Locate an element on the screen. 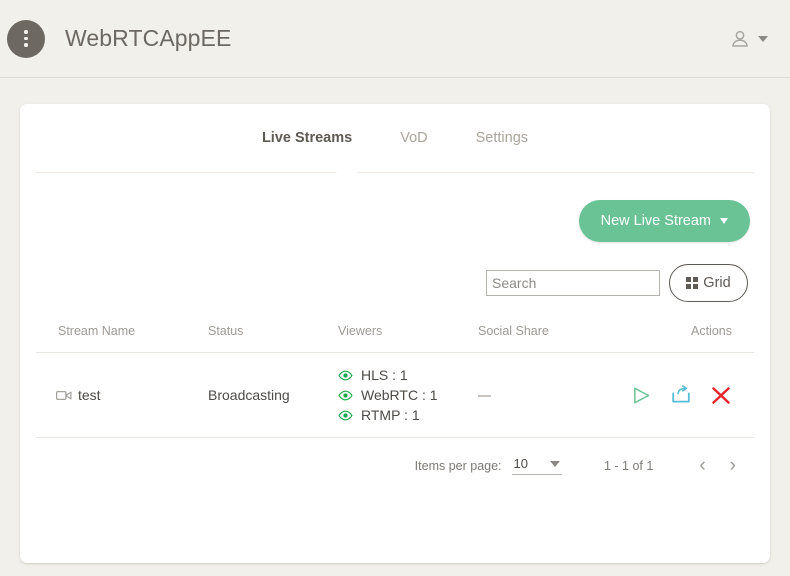  tab-divider is located at coordinates (395, 172).